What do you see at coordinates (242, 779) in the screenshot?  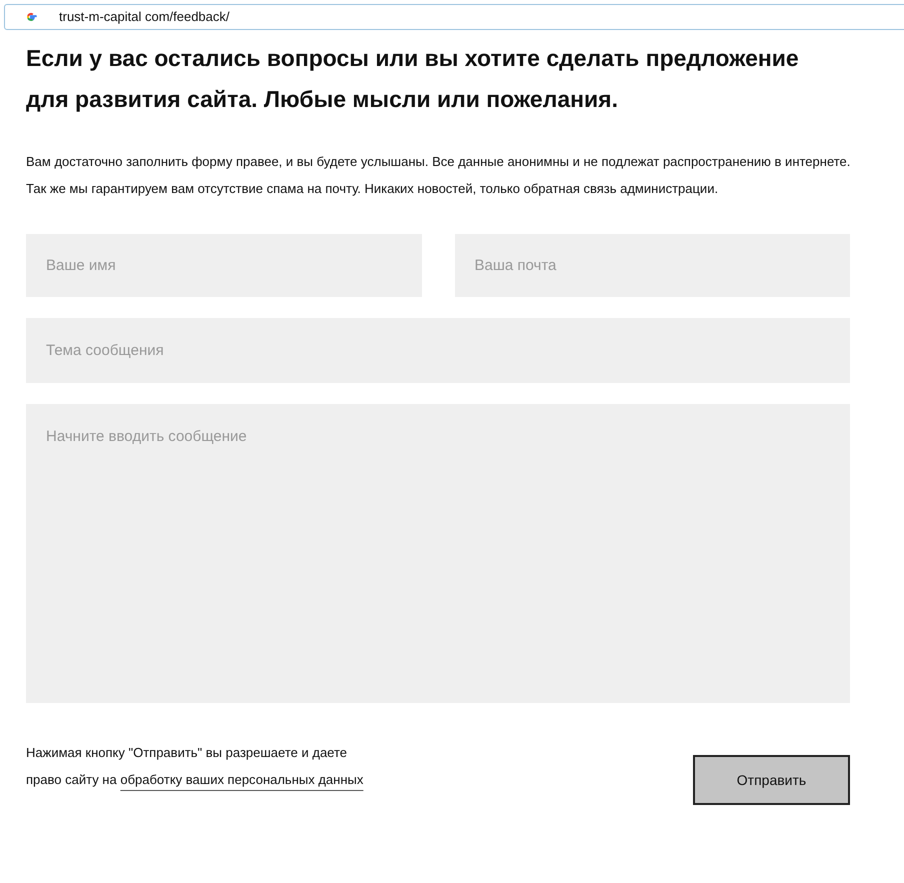 I see `privacy-link: обработку ваших персональных данных` at bounding box center [242, 779].